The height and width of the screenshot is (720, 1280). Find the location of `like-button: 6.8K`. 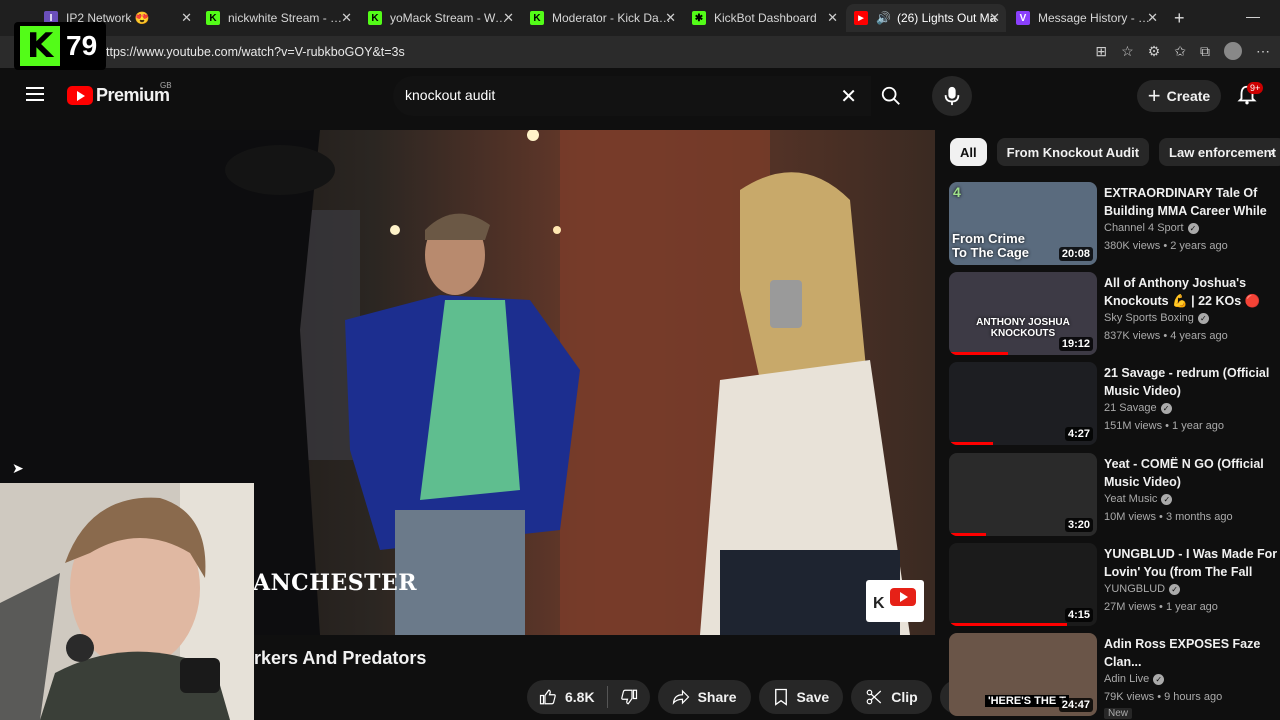

like-button: 6.8K is located at coordinates (567, 697).